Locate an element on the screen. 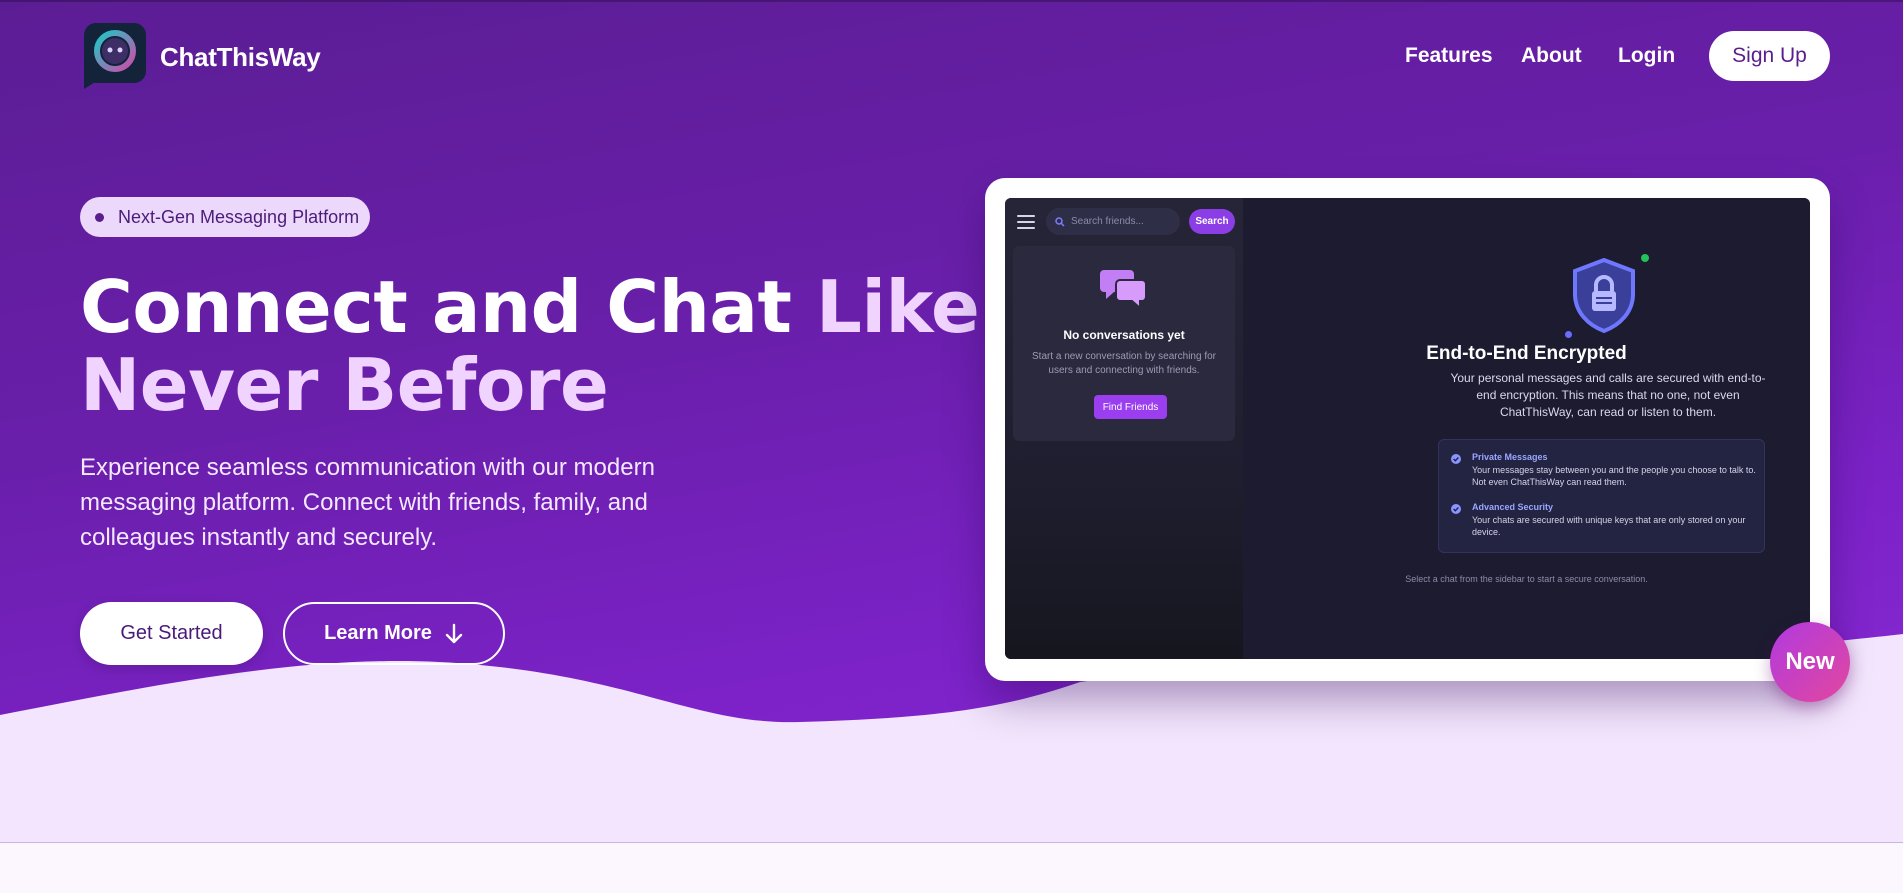 The height and width of the screenshot is (893, 1903). headline-highlight-line2: Never Before is located at coordinates (344, 385).